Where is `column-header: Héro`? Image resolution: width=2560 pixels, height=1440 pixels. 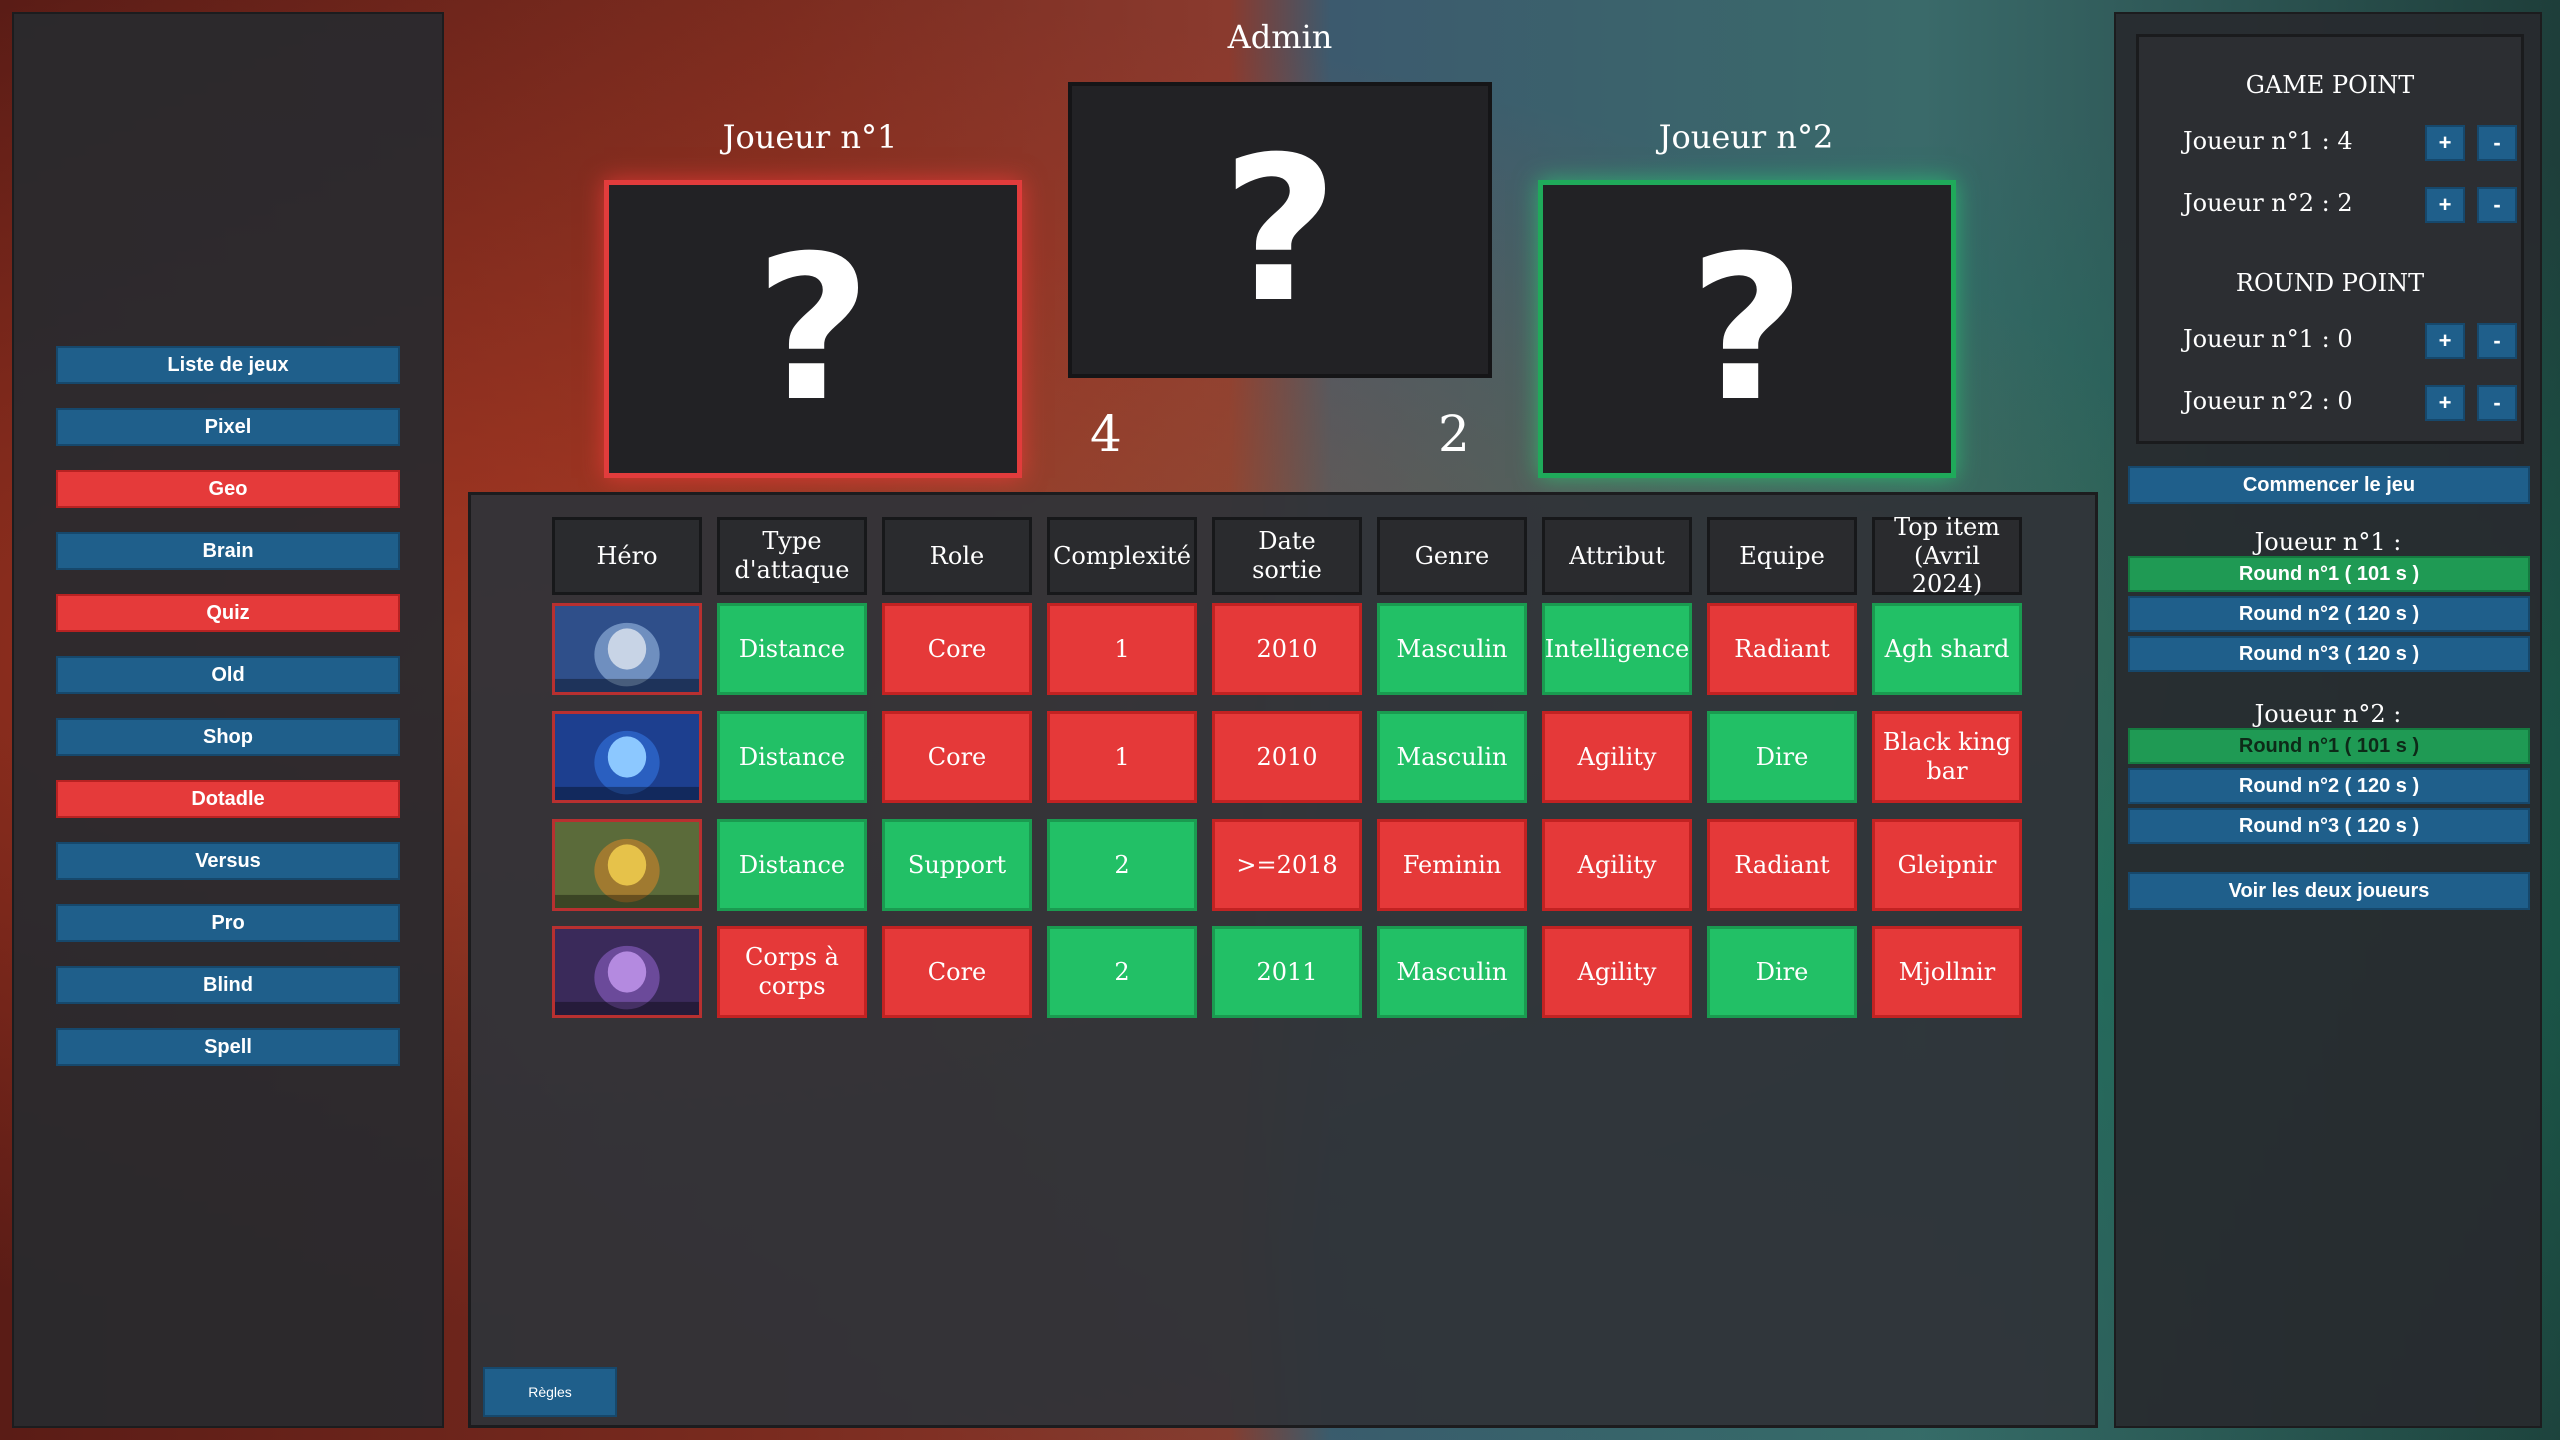 column-header: Héro is located at coordinates (627, 556).